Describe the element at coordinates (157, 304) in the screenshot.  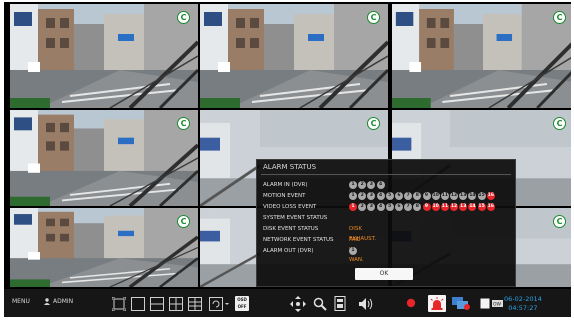
I see `split2-layout-icon` at that location.